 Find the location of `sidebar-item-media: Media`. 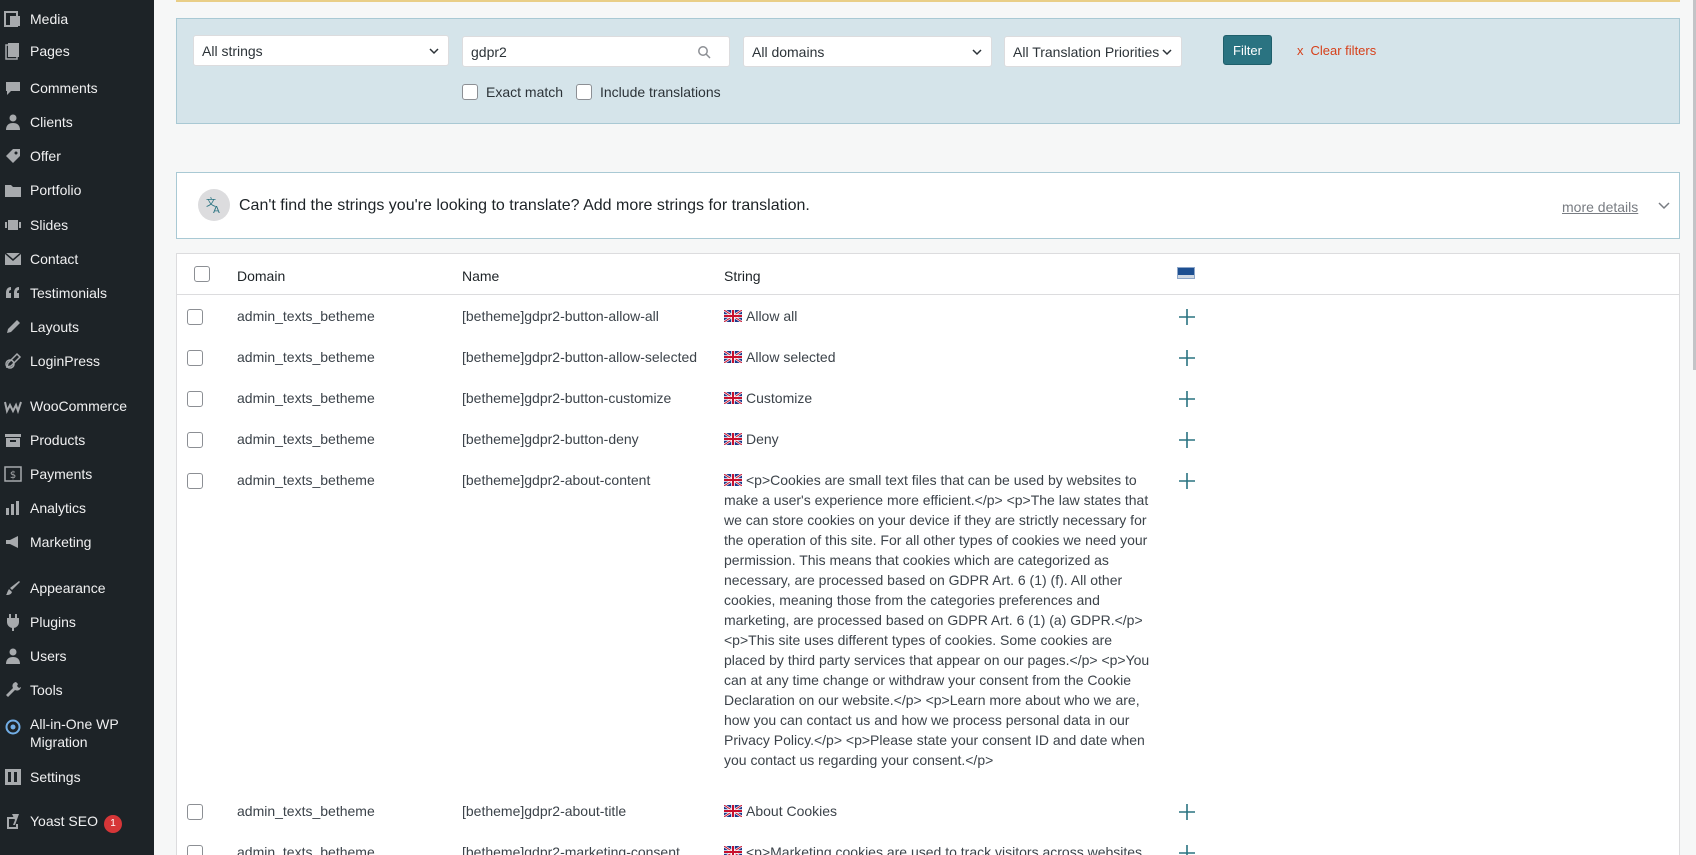

sidebar-item-media: Media is located at coordinates (77, 19).